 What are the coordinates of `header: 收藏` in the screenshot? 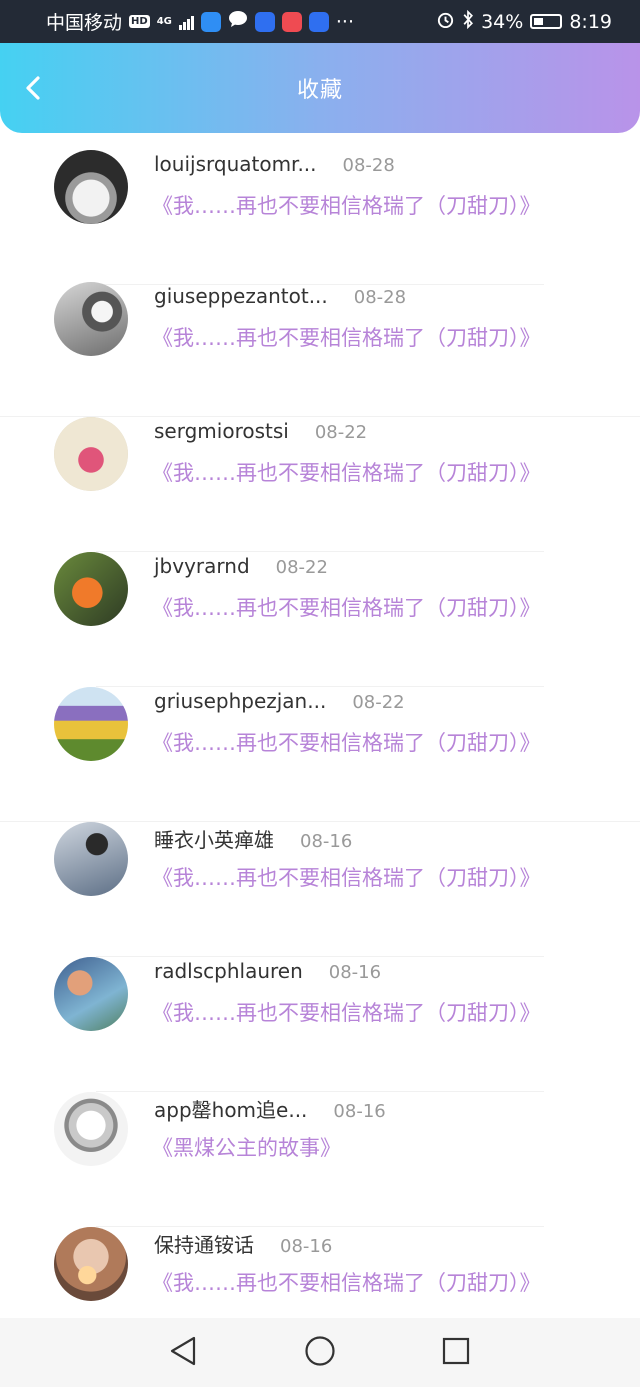 It's located at (320, 88).